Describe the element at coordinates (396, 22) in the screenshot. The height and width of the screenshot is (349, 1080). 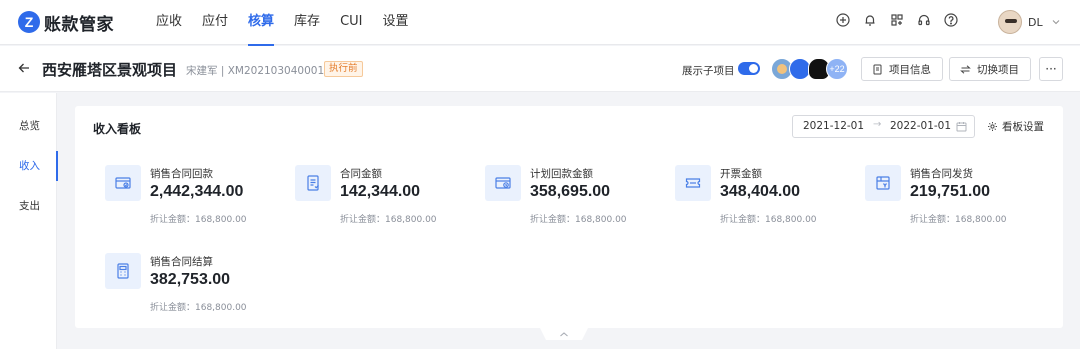
I see `nav-item-settings: 设置` at that location.